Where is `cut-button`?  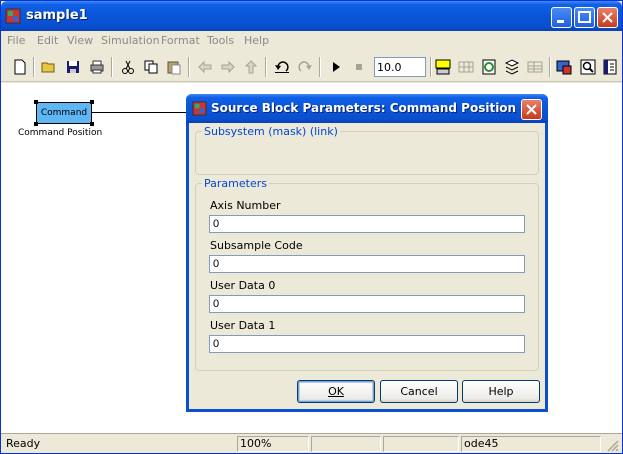 cut-button is located at coordinates (128, 67).